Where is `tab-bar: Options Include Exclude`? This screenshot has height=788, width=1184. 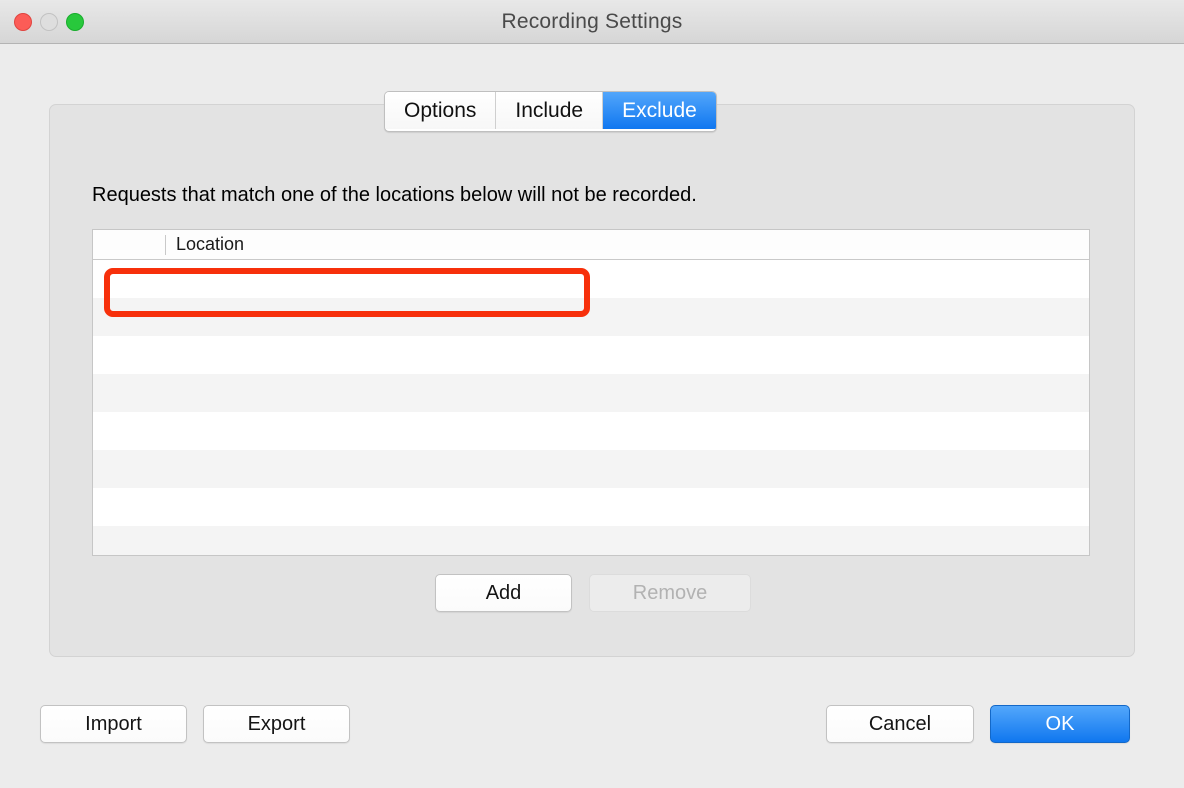
tab-bar: Options Include Exclude is located at coordinates (550, 111).